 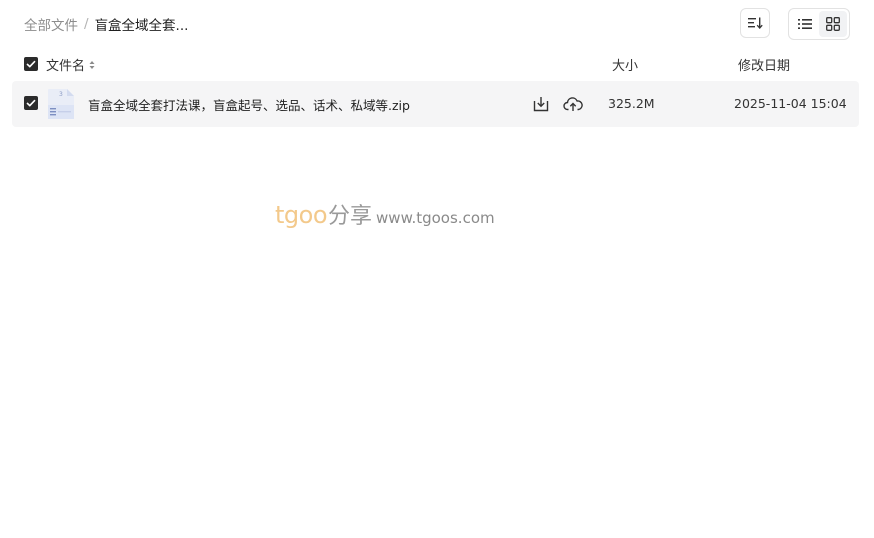 What do you see at coordinates (350, 216) in the screenshot?
I see `watermark-share: 分享` at bounding box center [350, 216].